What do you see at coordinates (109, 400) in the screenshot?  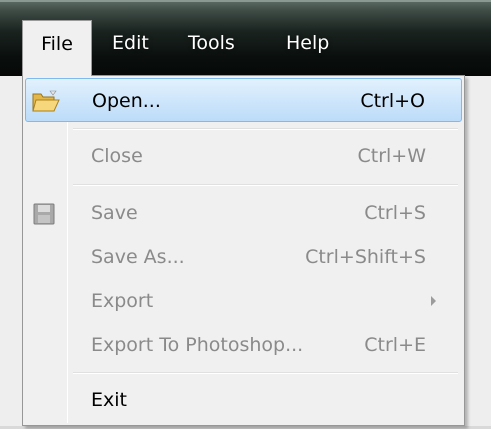 I see `menu-item-label: Exit` at bounding box center [109, 400].